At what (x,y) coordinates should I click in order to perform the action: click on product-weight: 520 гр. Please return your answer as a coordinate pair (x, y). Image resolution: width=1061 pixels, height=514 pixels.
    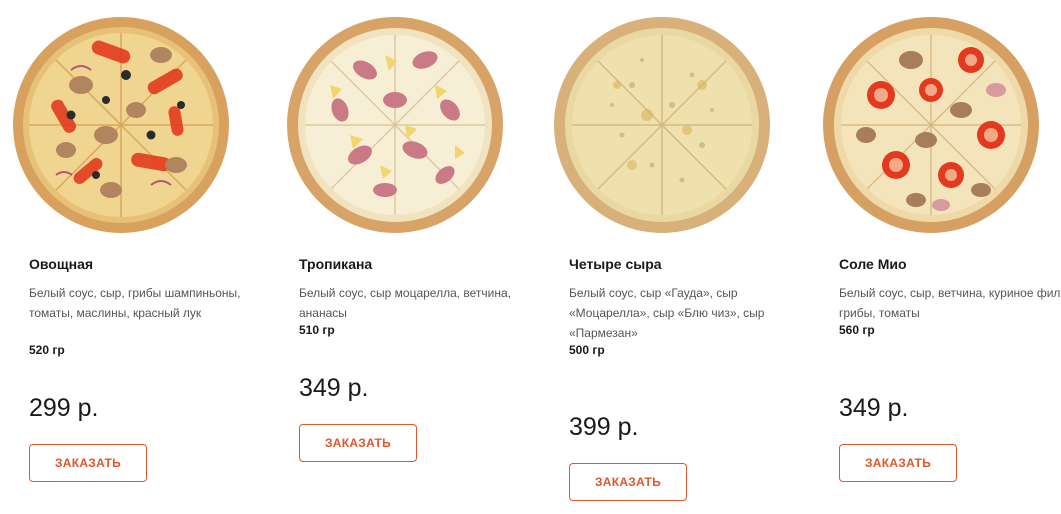
    Looking at the image, I should click on (47, 350).